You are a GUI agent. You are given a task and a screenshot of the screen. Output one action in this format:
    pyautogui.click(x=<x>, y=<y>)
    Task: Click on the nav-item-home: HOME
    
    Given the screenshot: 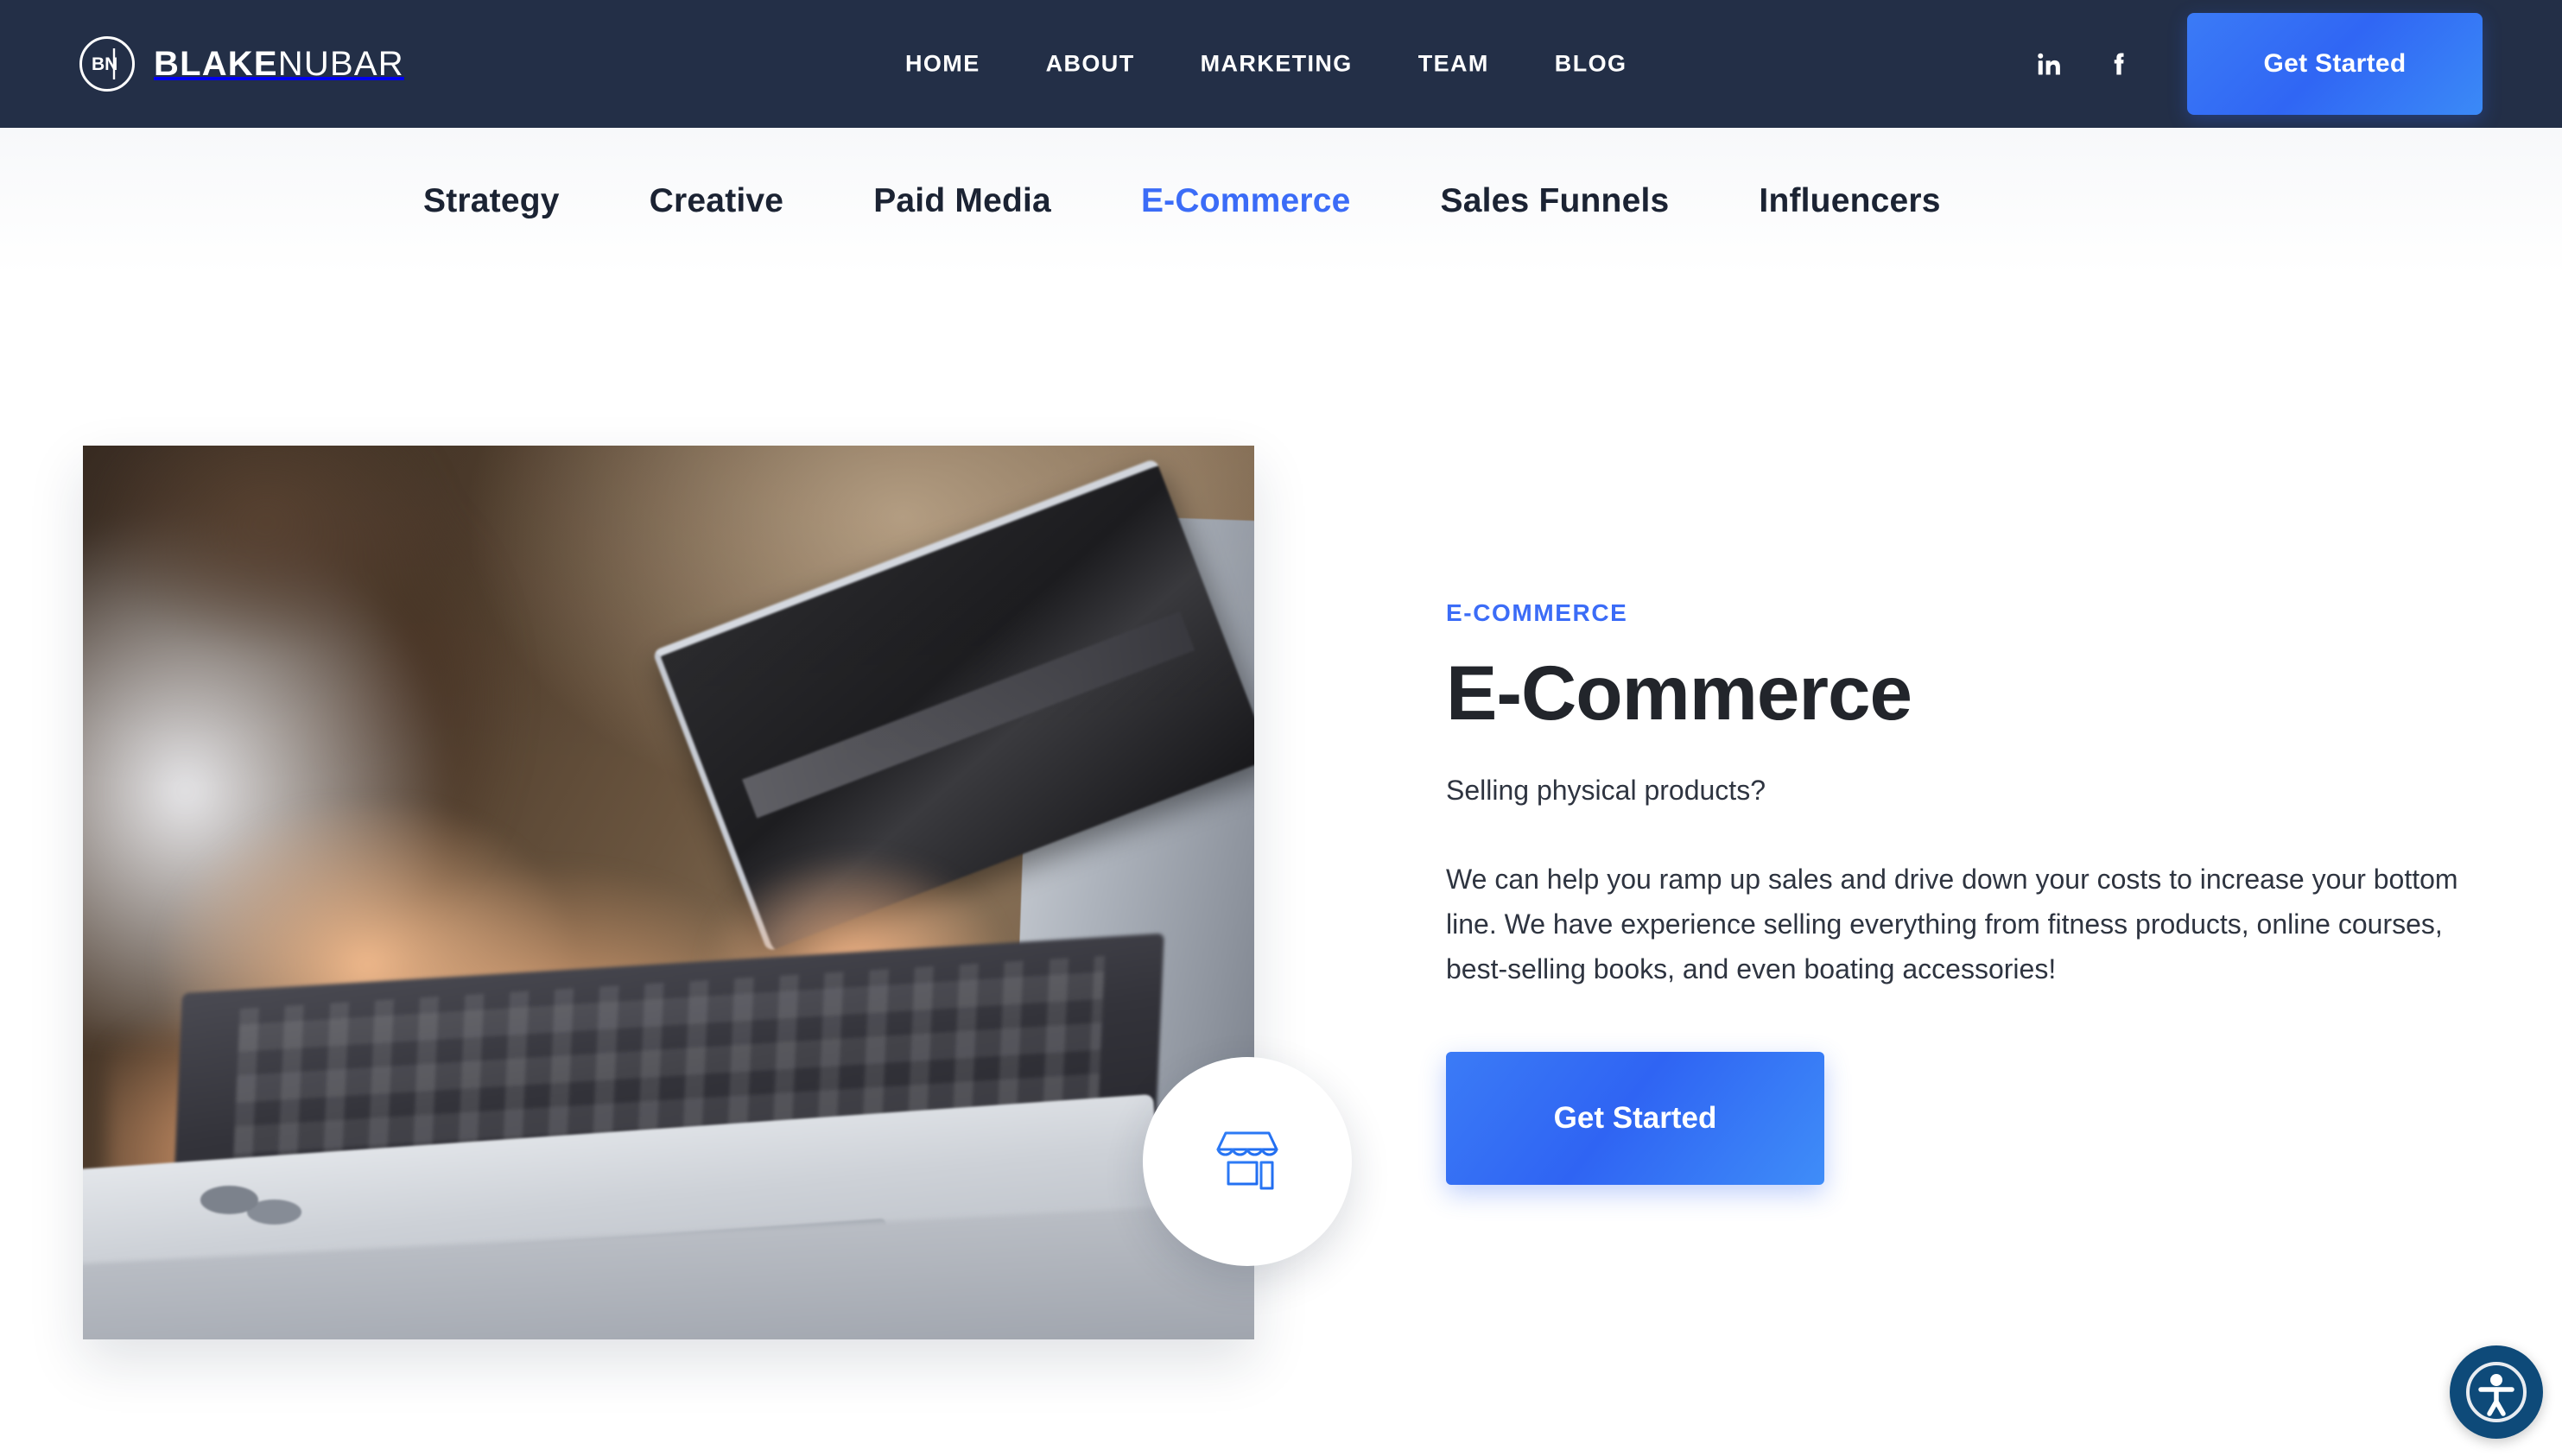 What is the action you would take?
    pyautogui.click(x=942, y=64)
    